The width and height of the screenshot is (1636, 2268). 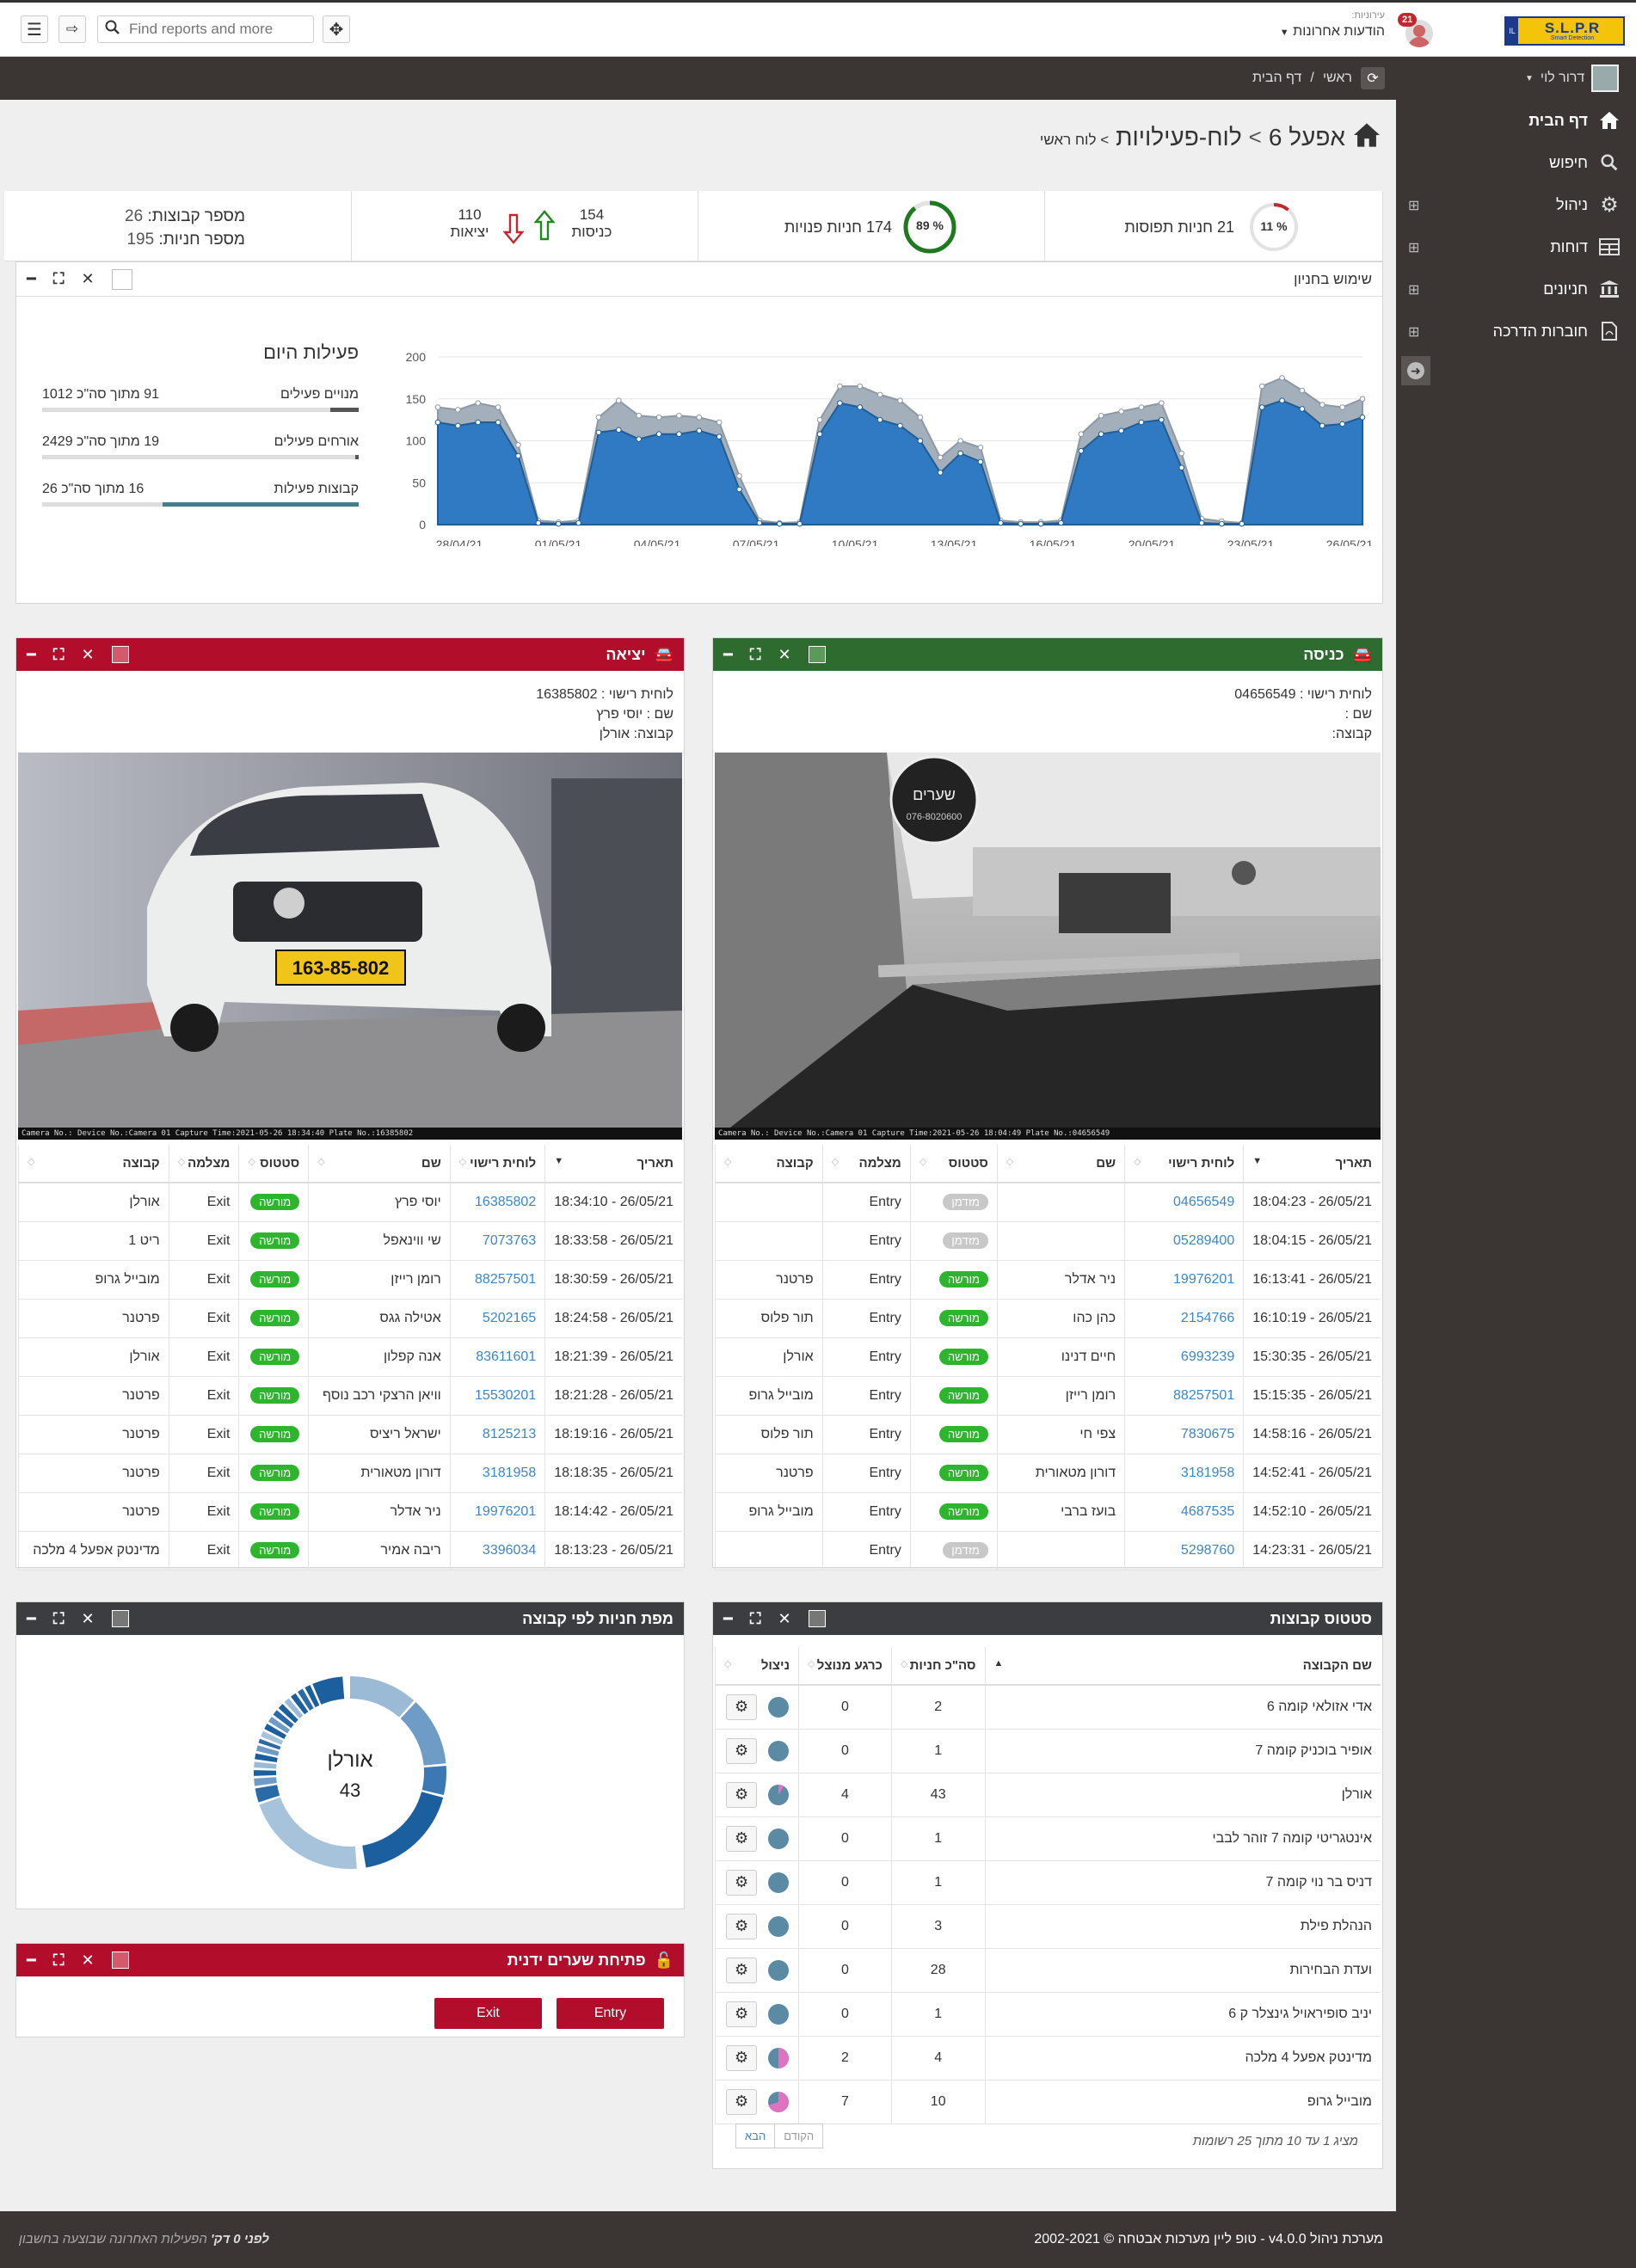 What do you see at coordinates (845, 1666) in the screenshot?
I see `column-header: כרגע מנוצל ◇` at bounding box center [845, 1666].